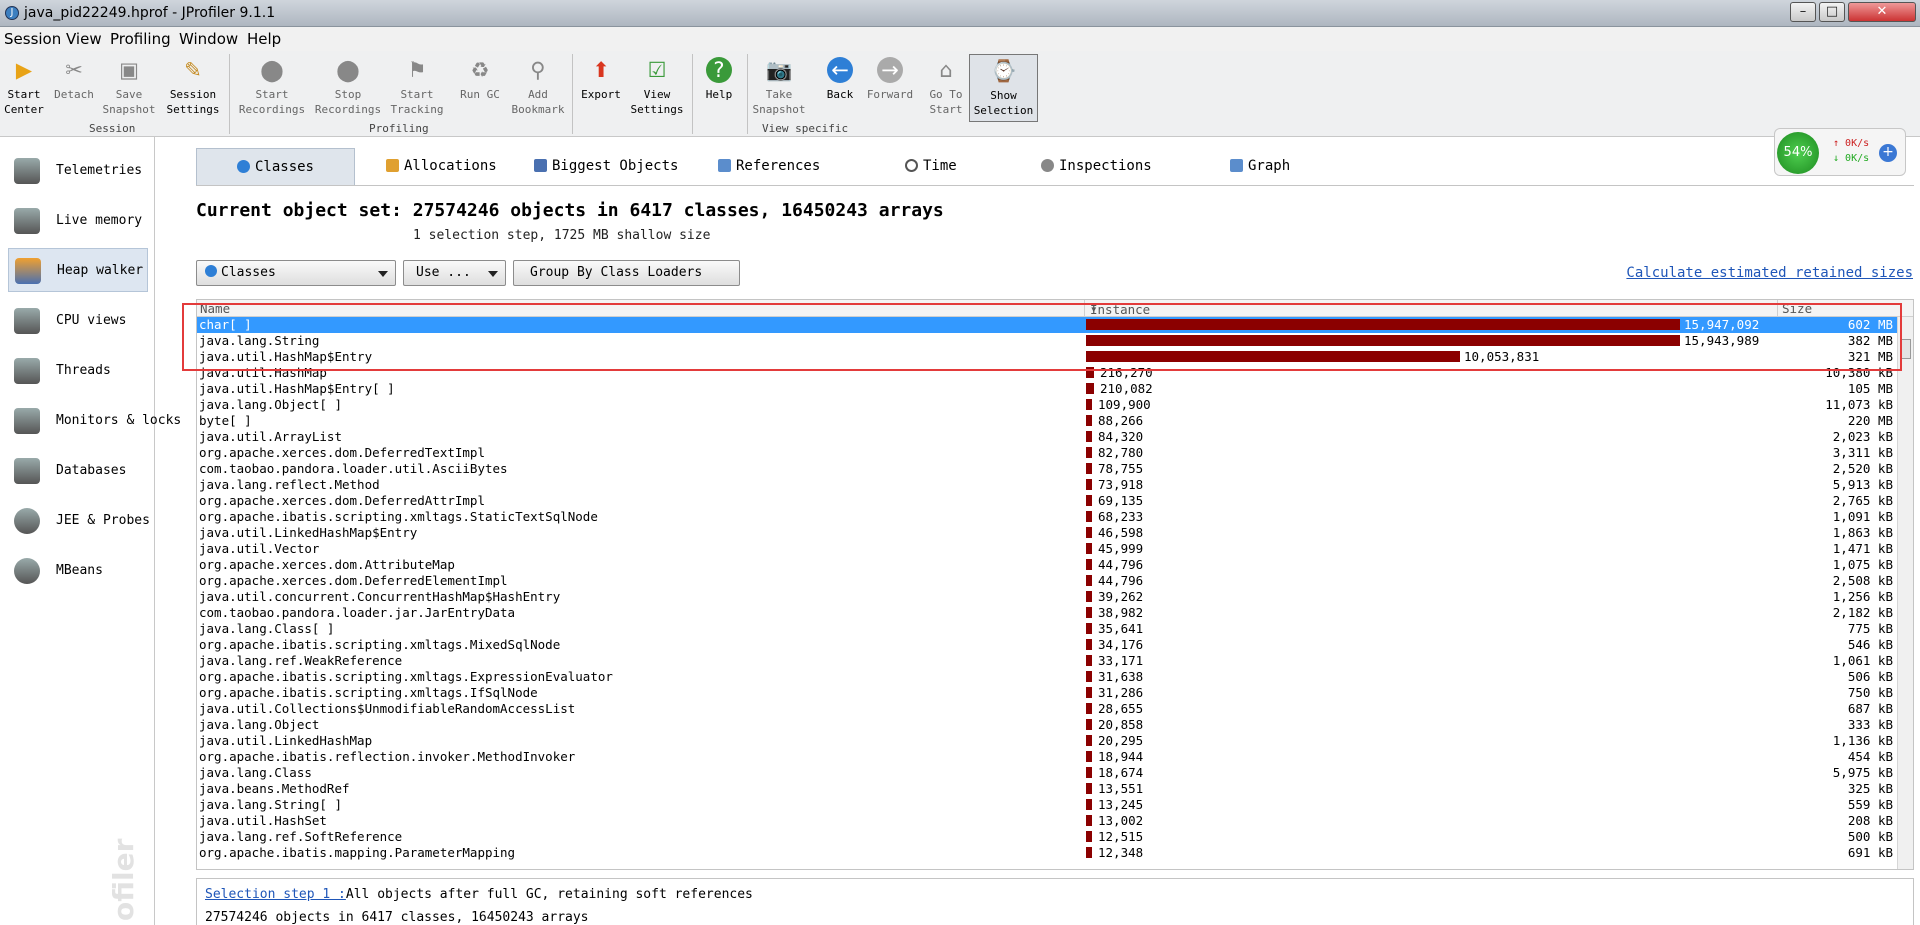 Image resolution: width=1920 pixels, height=925 pixels. What do you see at coordinates (1047, 789) in the screenshot?
I see `table-row: java.beans.MethodRef 13,551 325 kB` at bounding box center [1047, 789].